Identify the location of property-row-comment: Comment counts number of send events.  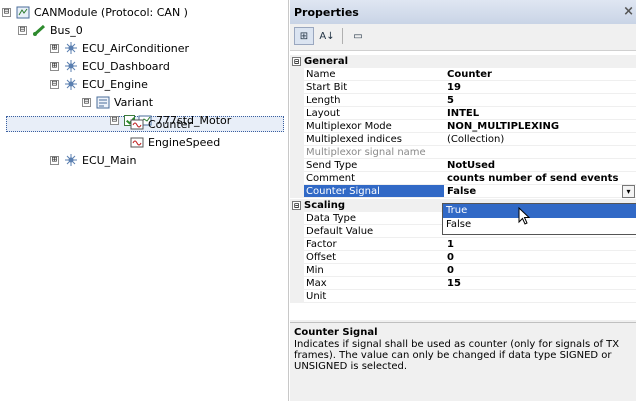
(463, 178).